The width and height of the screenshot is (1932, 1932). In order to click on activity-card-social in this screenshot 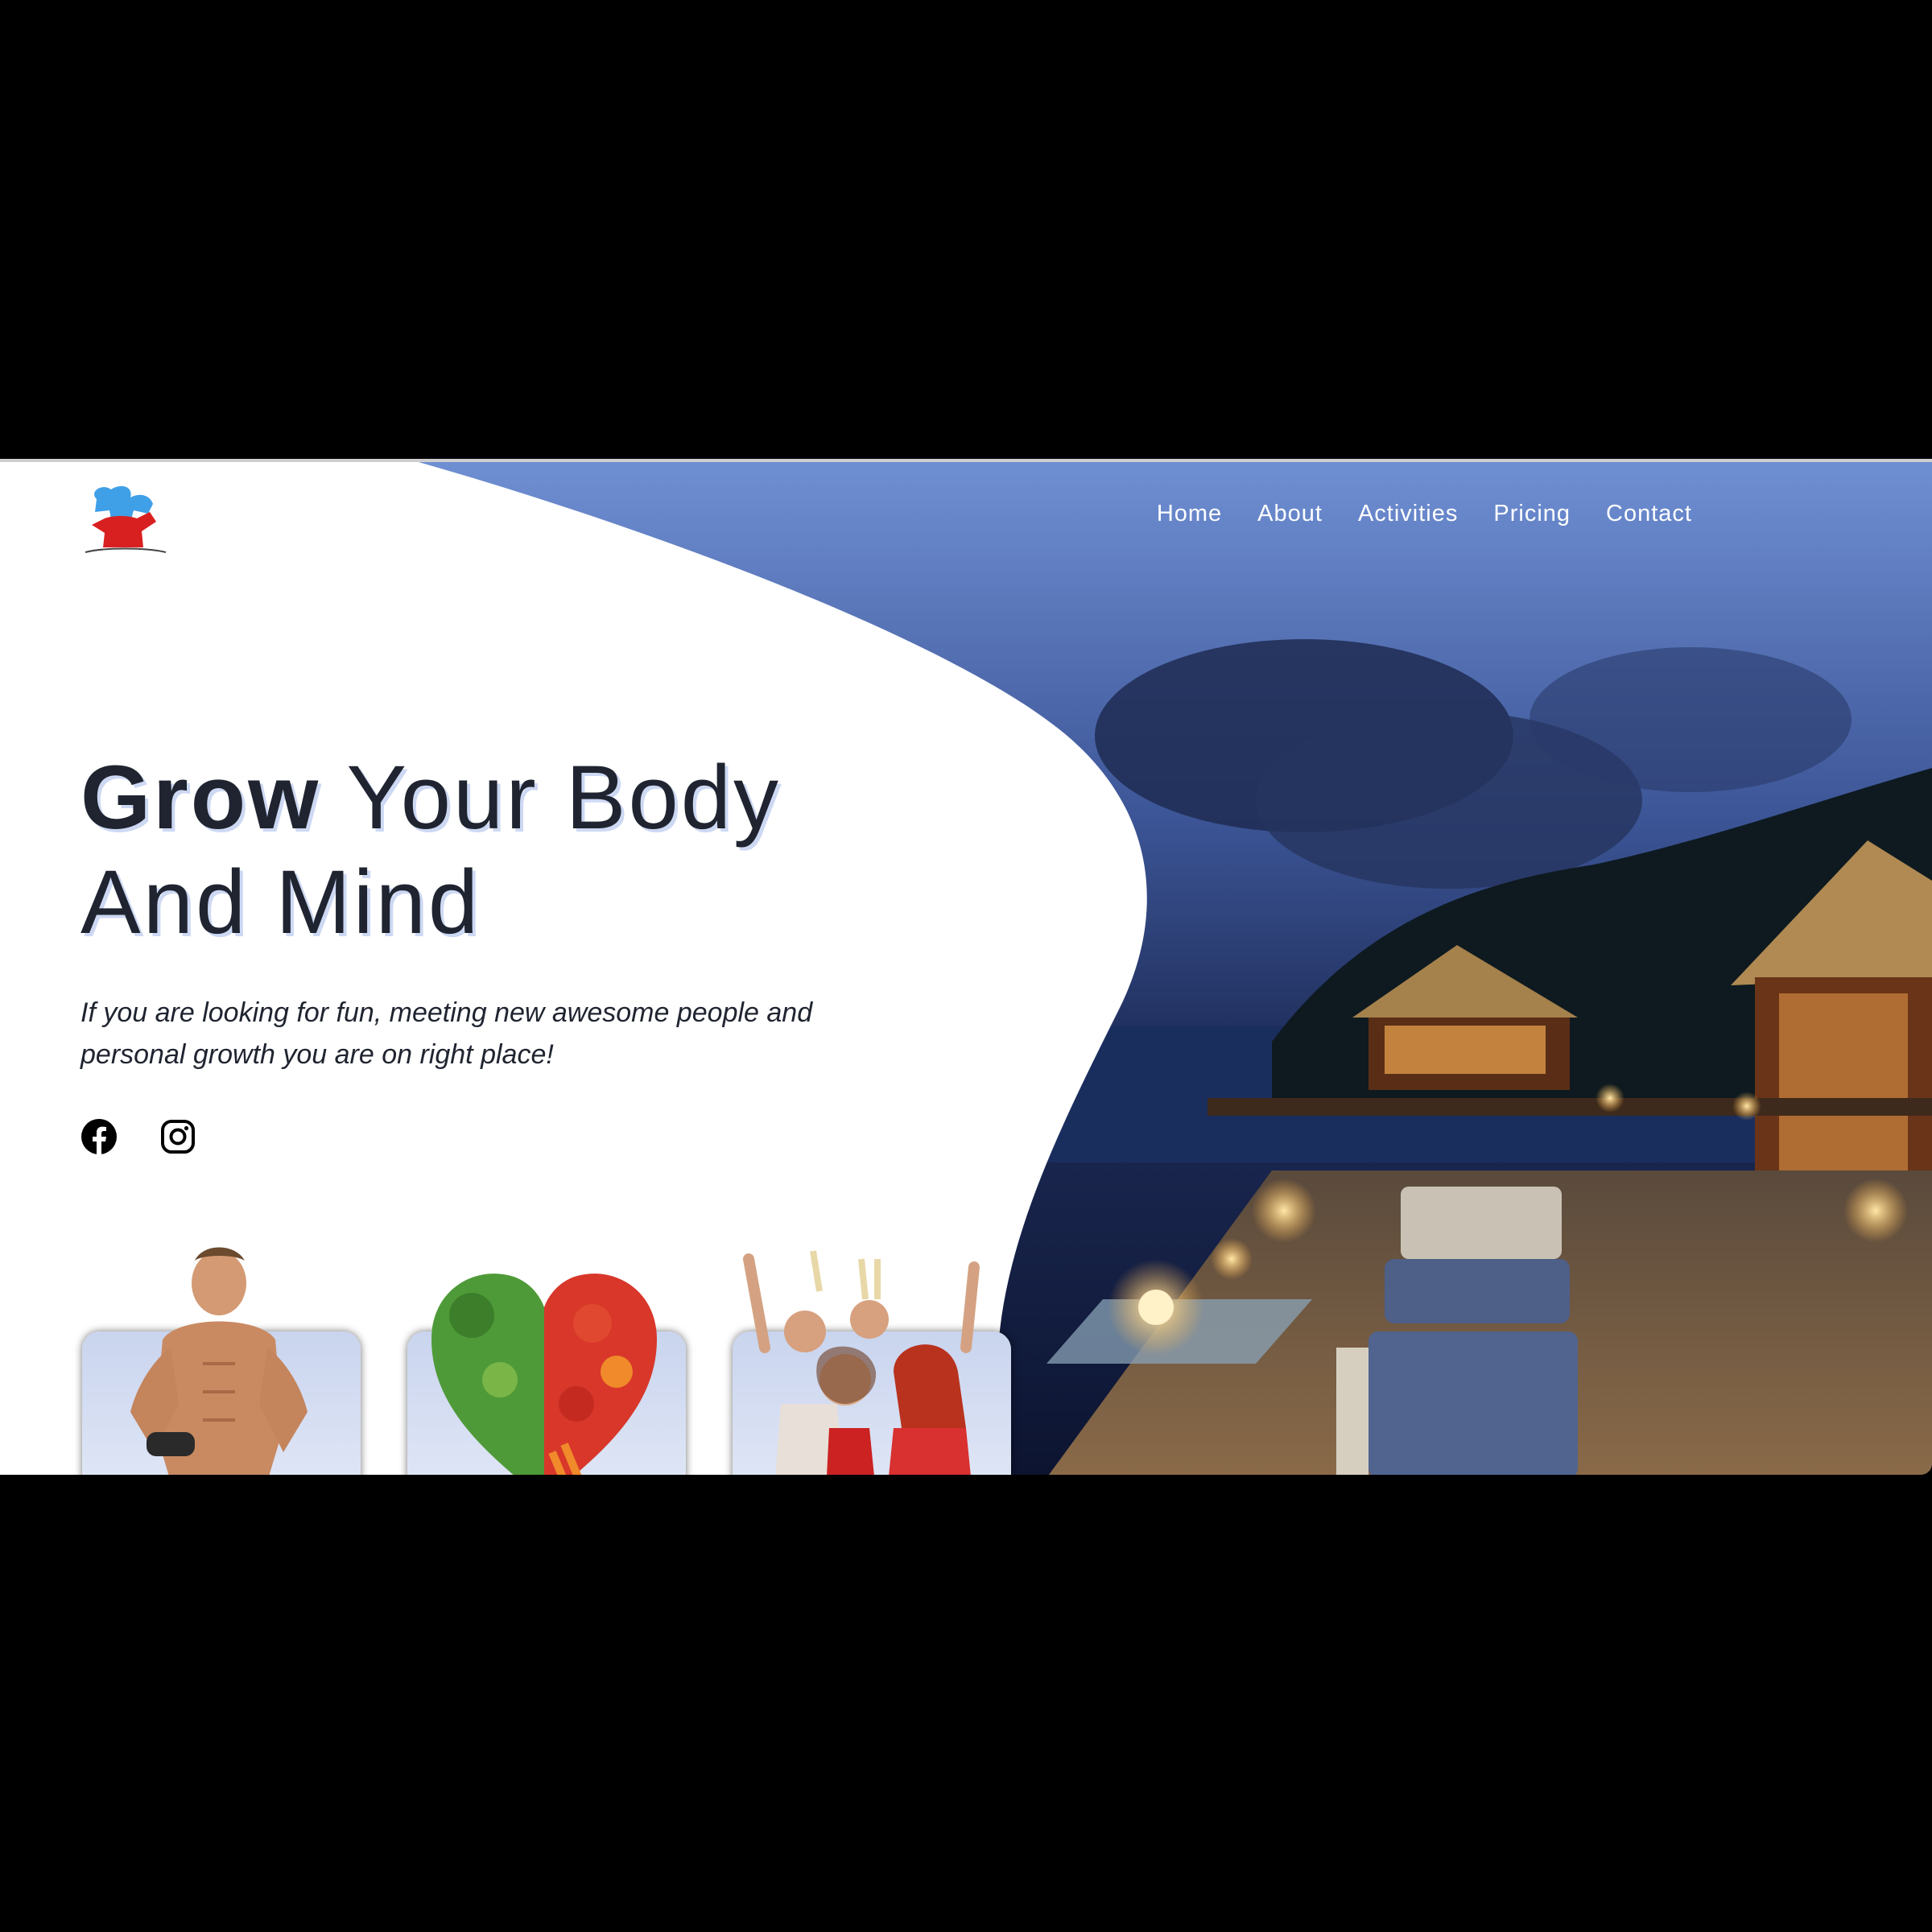, I will do `click(872, 1362)`.